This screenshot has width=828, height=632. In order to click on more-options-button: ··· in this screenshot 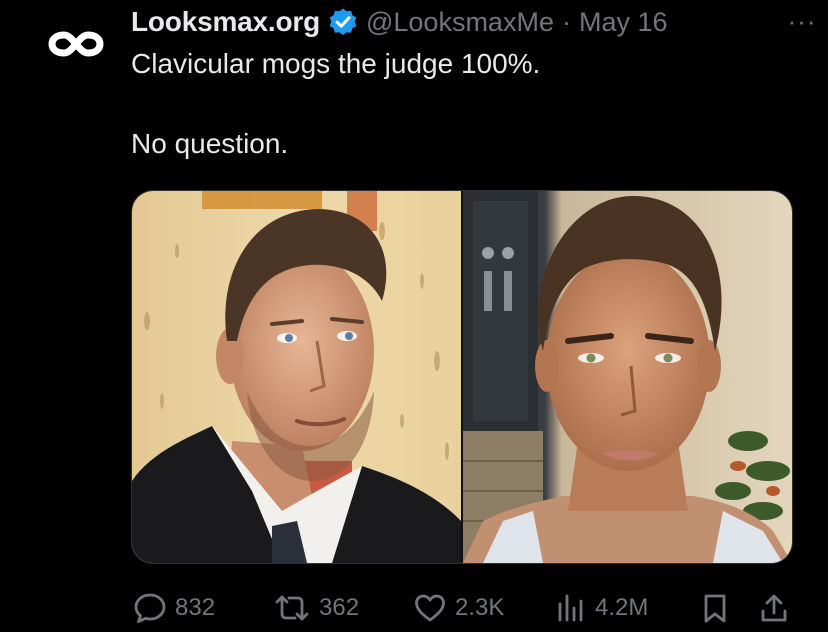, I will do `click(802, 21)`.